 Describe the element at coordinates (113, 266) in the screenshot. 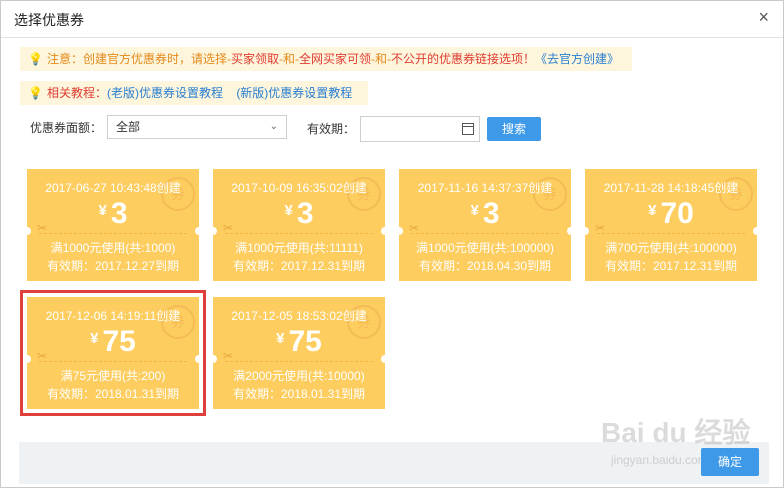

I see `coupon-validity: 有效期：2017.12.27到期` at that location.